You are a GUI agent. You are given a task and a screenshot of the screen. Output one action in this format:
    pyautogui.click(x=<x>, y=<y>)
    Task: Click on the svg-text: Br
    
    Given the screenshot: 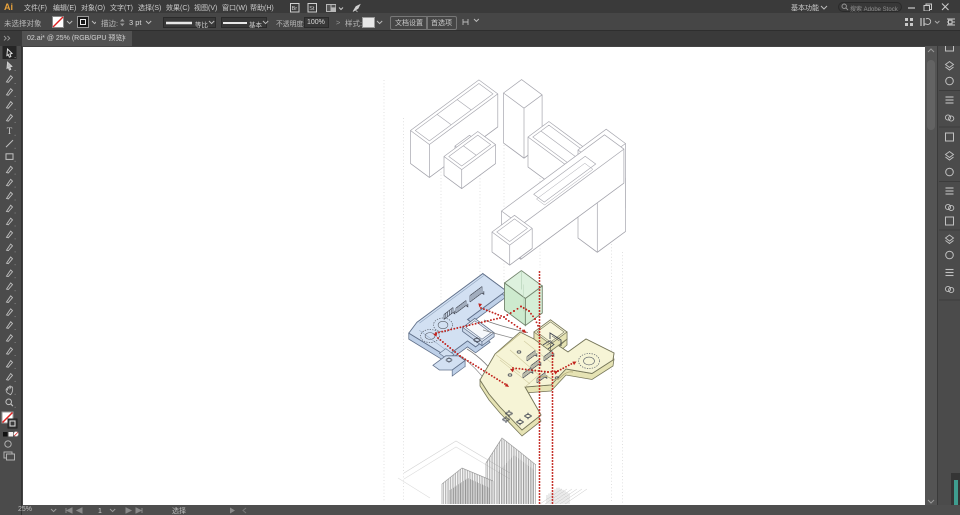 What is the action you would take?
    pyautogui.click(x=295, y=9)
    